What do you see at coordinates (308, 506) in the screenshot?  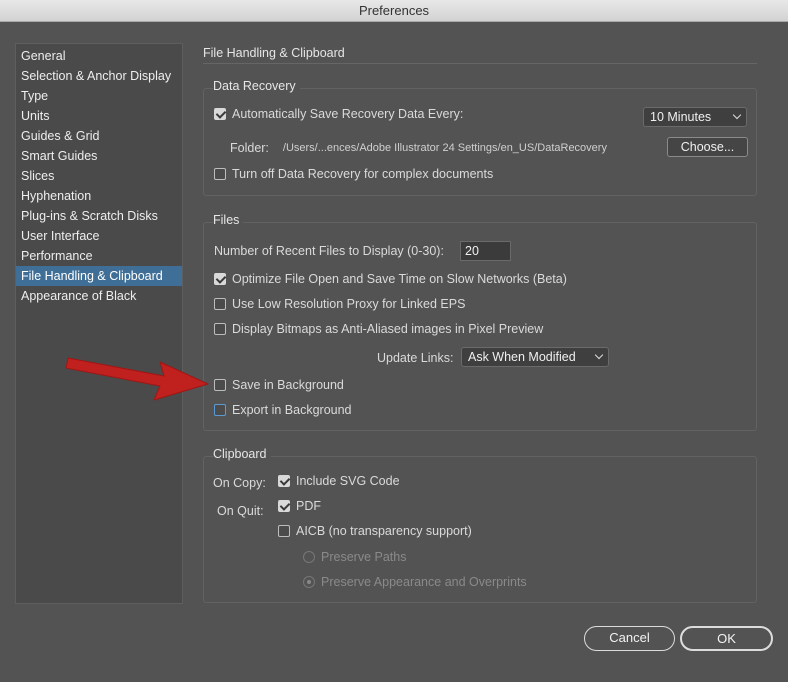 I see `pdf-label: PDF` at bounding box center [308, 506].